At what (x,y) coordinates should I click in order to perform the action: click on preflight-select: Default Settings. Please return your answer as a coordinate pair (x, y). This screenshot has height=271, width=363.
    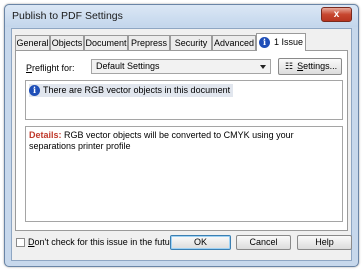
    Looking at the image, I should click on (181, 66).